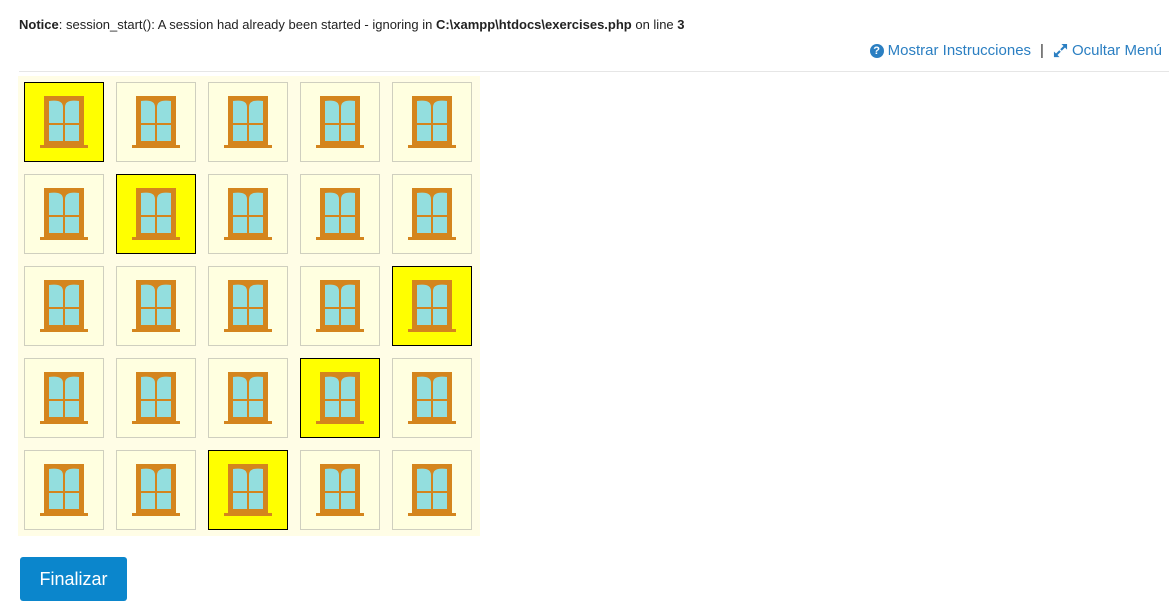  I want to click on expand-icon, so click(1060, 50).